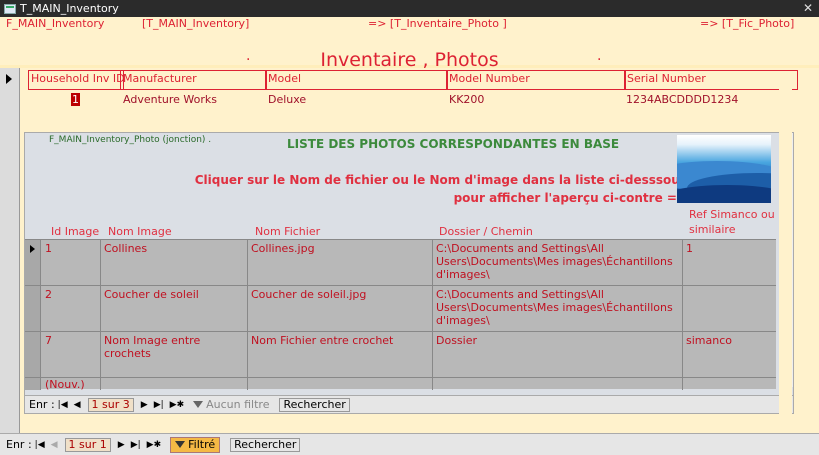 Image resolution: width=819 pixels, height=455 pixels. What do you see at coordinates (75, 99) in the screenshot?
I see `household-inv-id-field: 1` at bounding box center [75, 99].